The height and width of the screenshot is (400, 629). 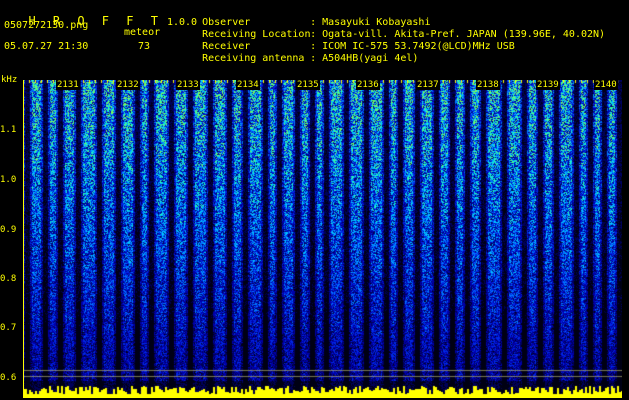 What do you see at coordinates (370, 58) in the screenshot?
I see `info-value: A504HB(yagi 4el)` at bounding box center [370, 58].